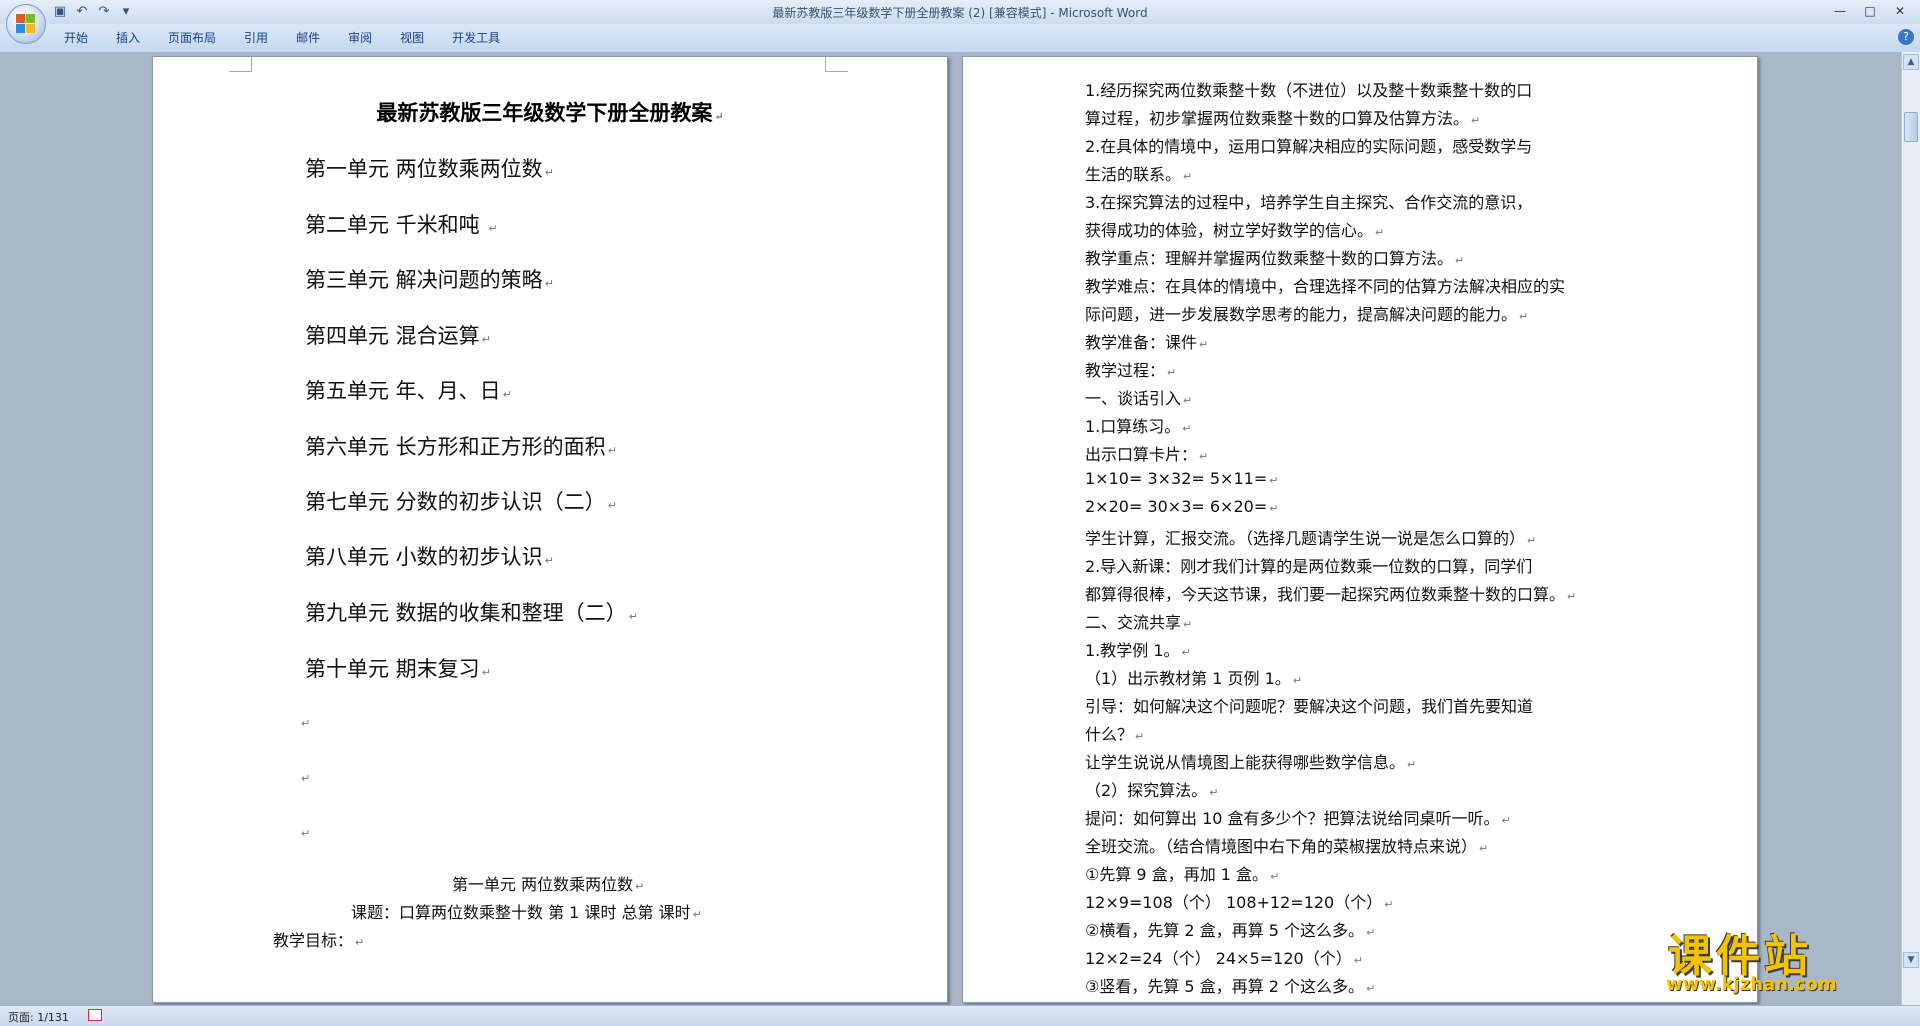  I want to click on tab-mailings: 邮件, so click(308, 38).